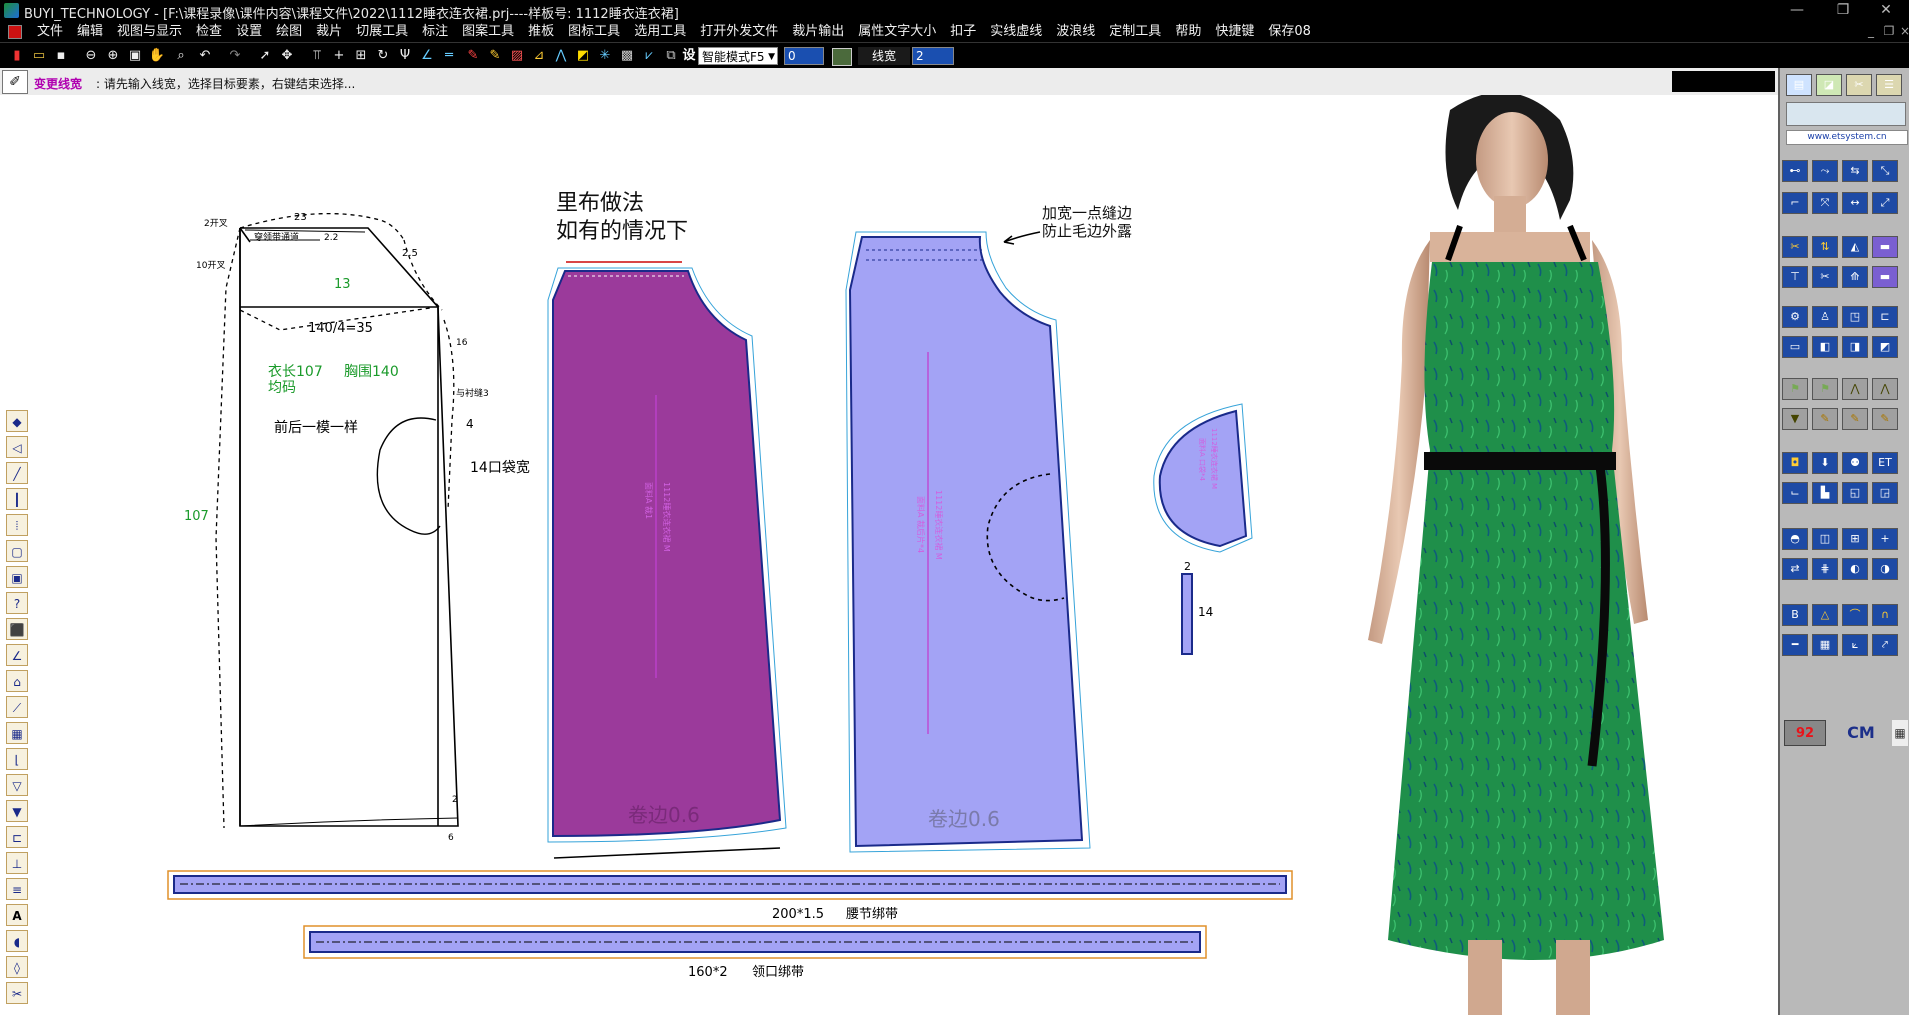  I want to click on rp-tool-9-icon: ✂, so click(1795, 247).